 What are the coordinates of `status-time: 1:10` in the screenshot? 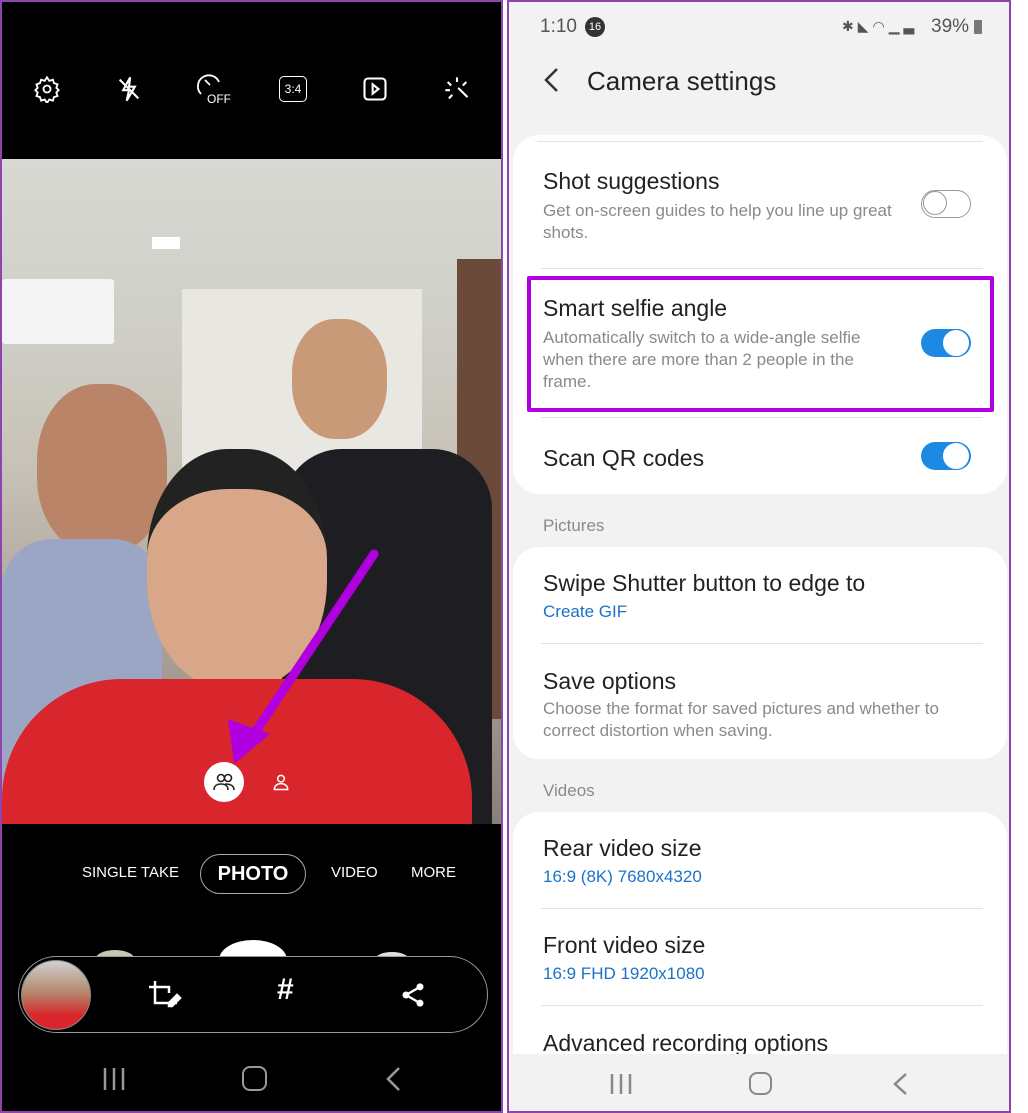 It's located at (558, 26).